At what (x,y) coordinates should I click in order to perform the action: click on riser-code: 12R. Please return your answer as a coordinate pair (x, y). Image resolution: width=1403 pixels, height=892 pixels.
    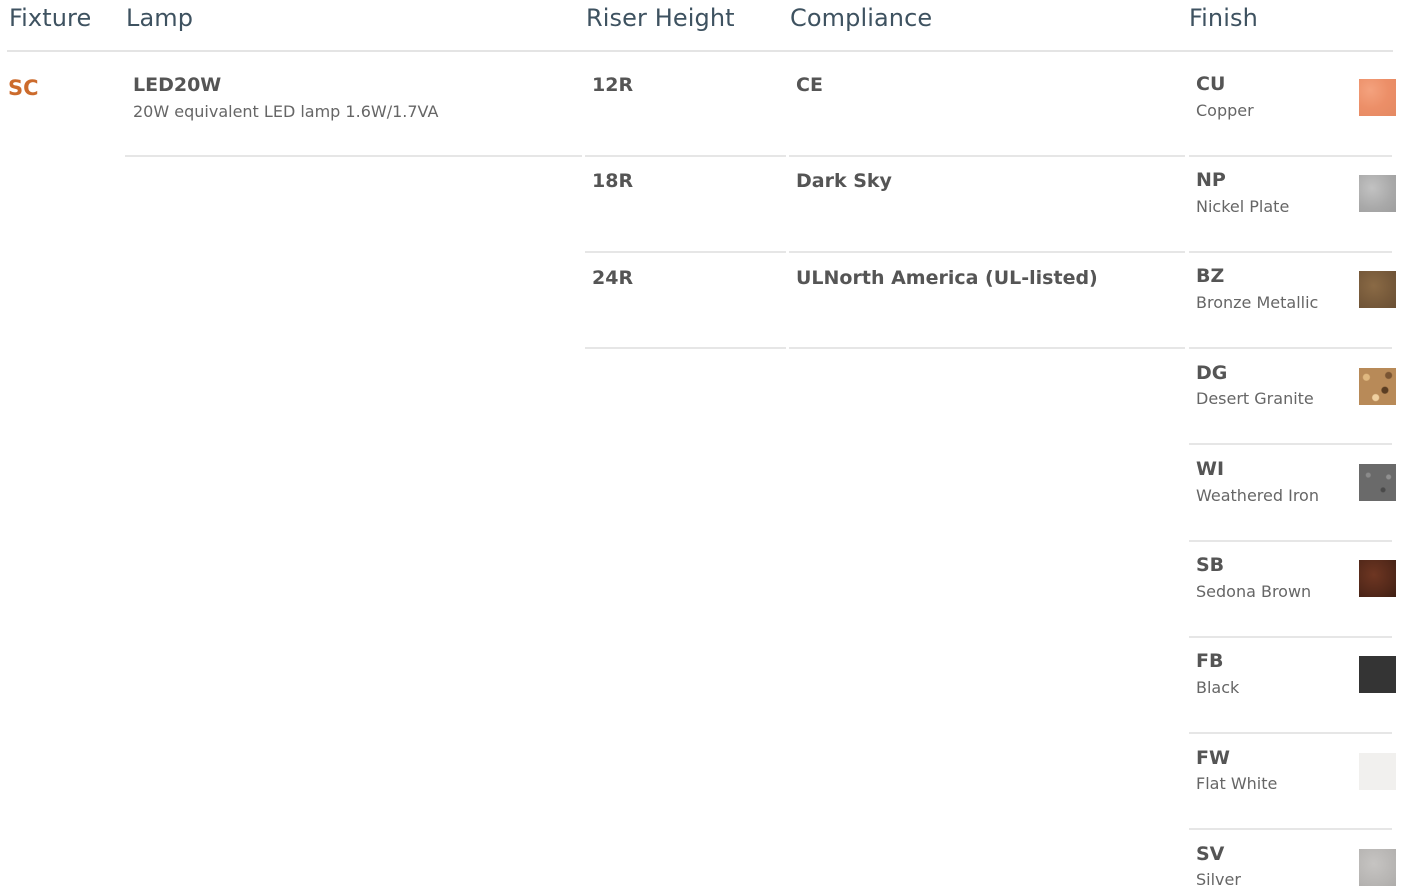
    Looking at the image, I should click on (613, 85).